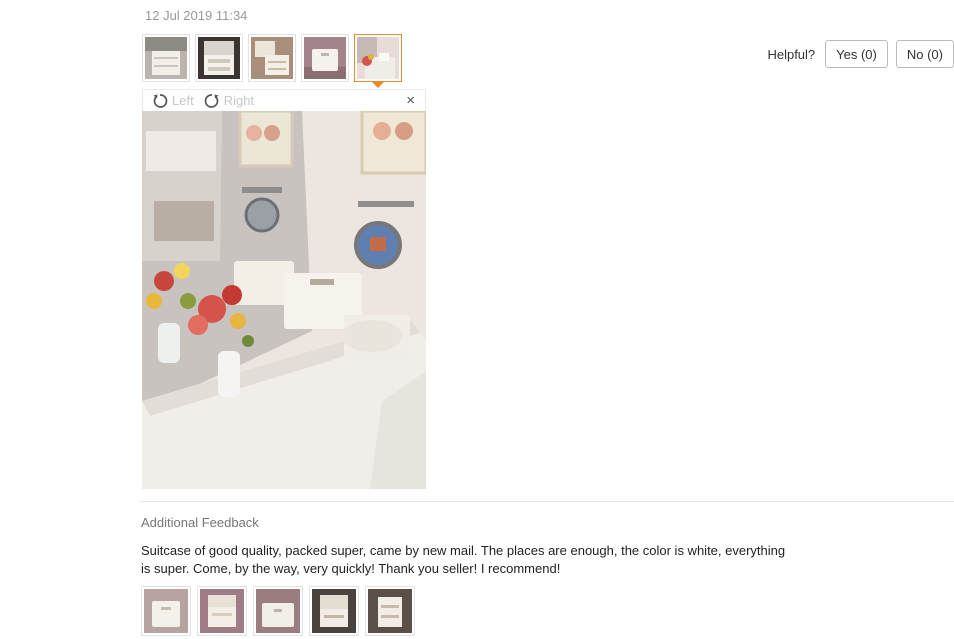 The width and height of the screenshot is (954, 639). Describe the element at coordinates (239, 100) in the screenshot. I see `rotate-right-label: Right` at that location.